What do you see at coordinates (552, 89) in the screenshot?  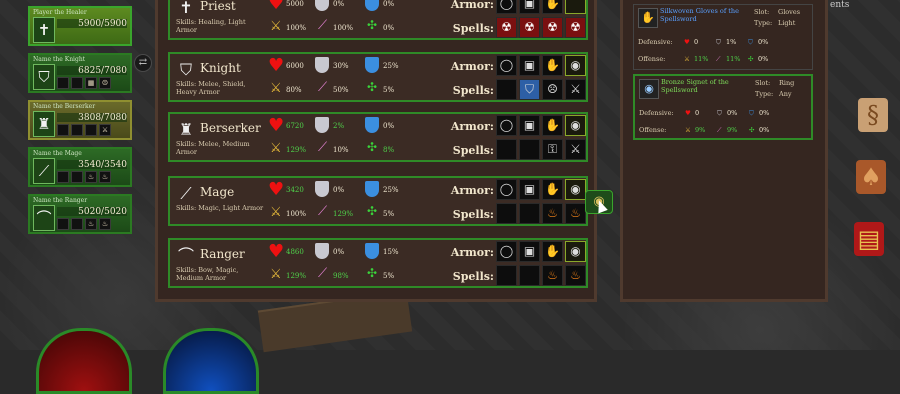 I see `spell-slot: ☹` at bounding box center [552, 89].